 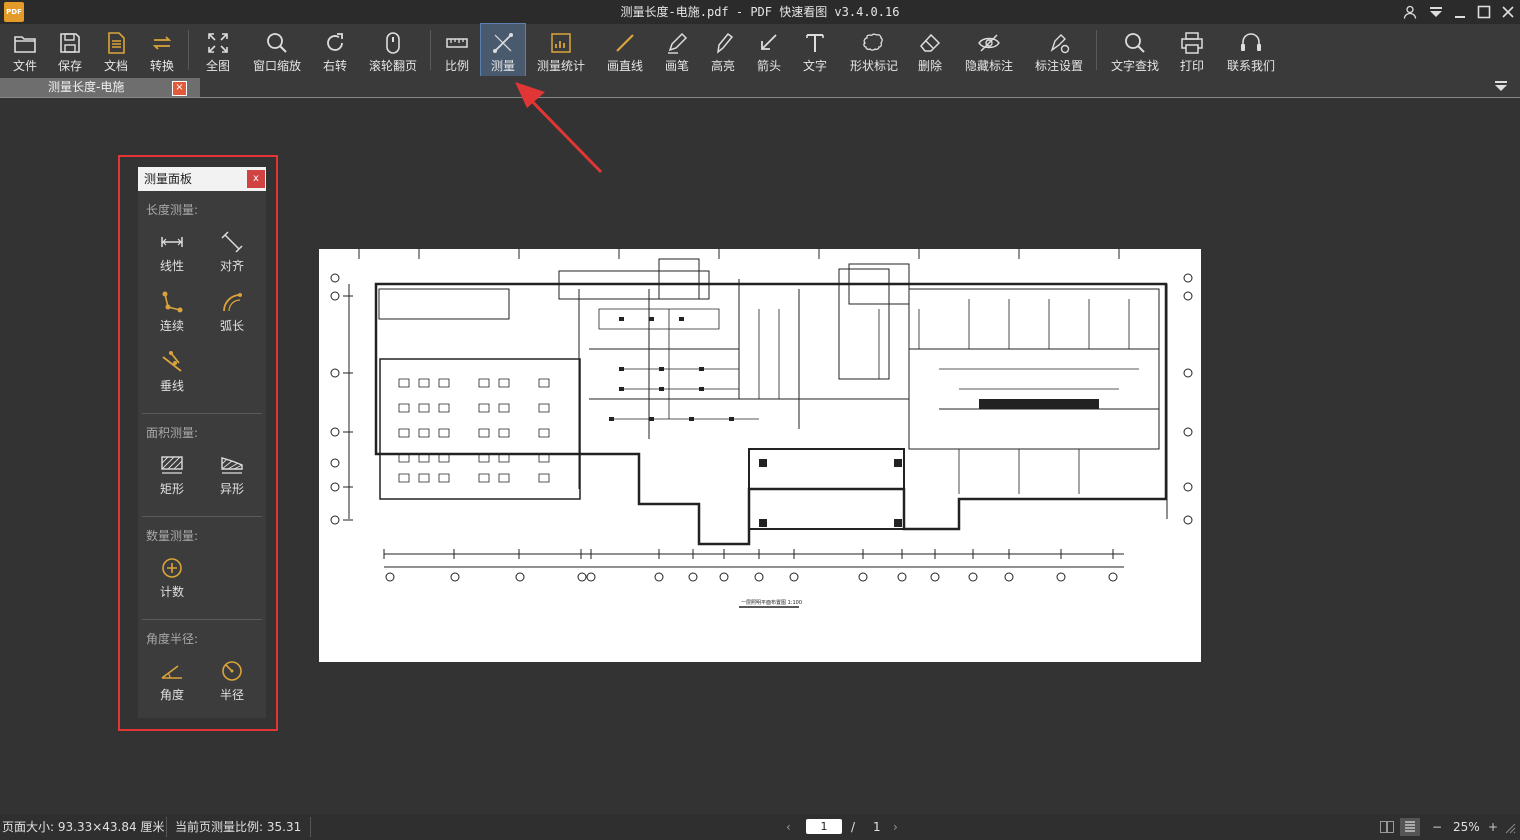 I want to click on document-icon, so click(x=116, y=43).